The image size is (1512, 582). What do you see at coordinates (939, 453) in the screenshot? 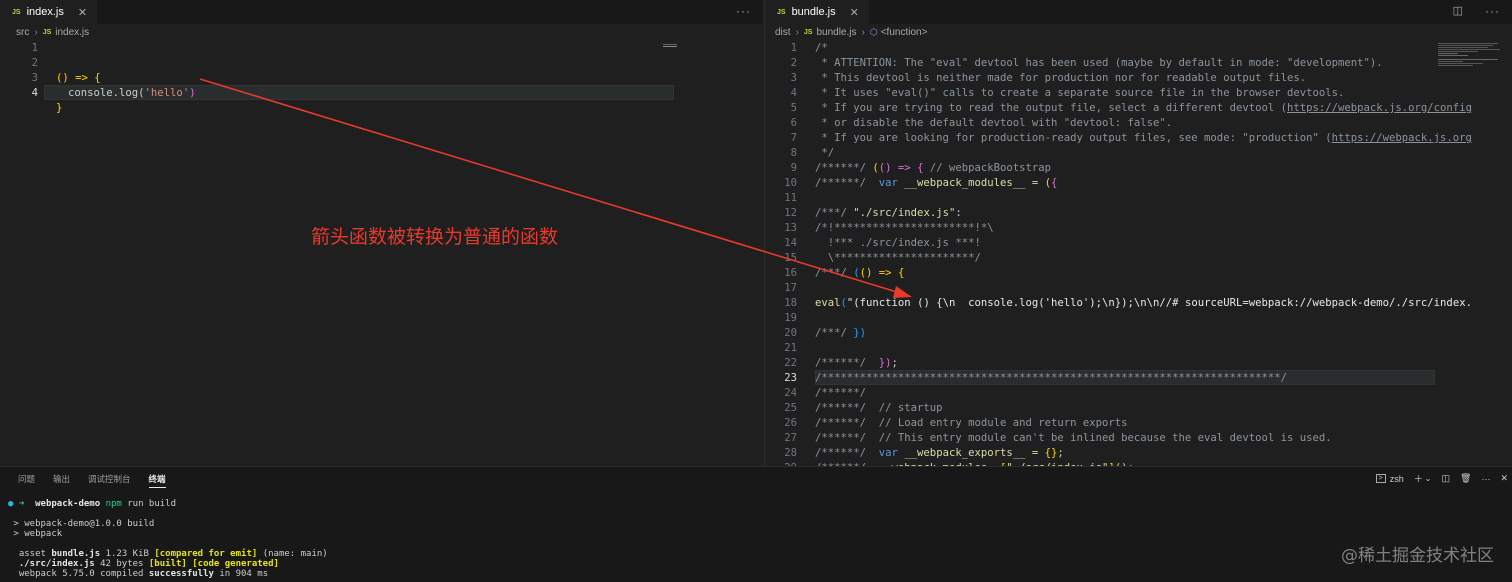
I see `code-line: /******/ var __webpack_exports__ = {};` at bounding box center [939, 453].